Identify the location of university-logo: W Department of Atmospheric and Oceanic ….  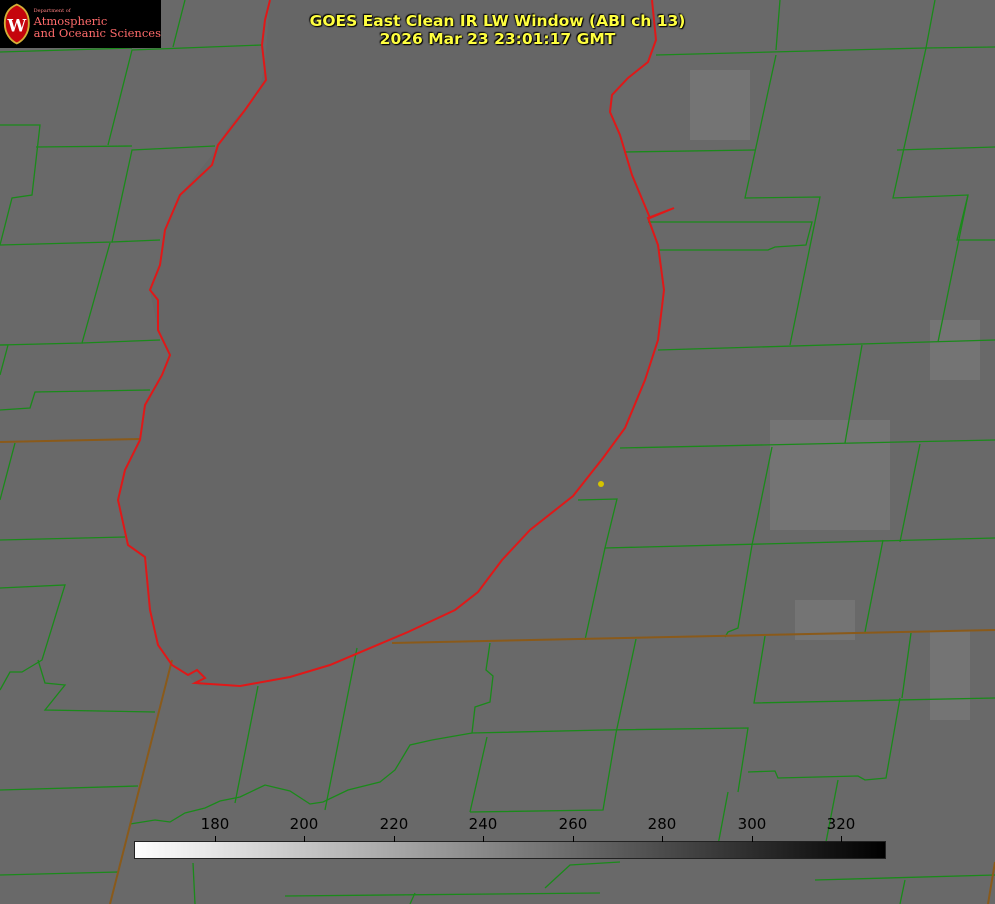
(80, 24).